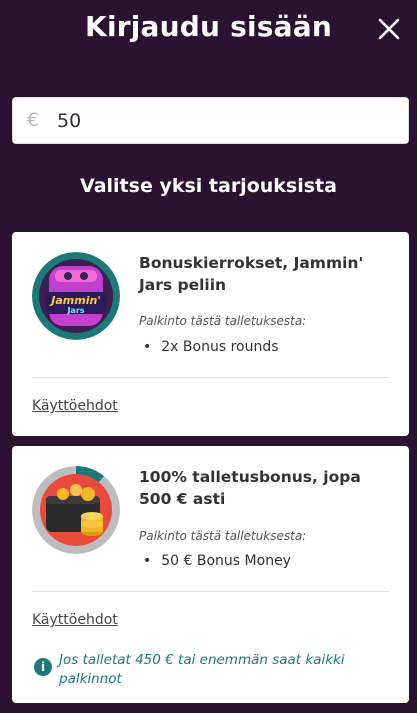  What do you see at coordinates (208, 26) in the screenshot?
I see `page-title: Kirjaudu sisään` at bounding box center [208, 26].